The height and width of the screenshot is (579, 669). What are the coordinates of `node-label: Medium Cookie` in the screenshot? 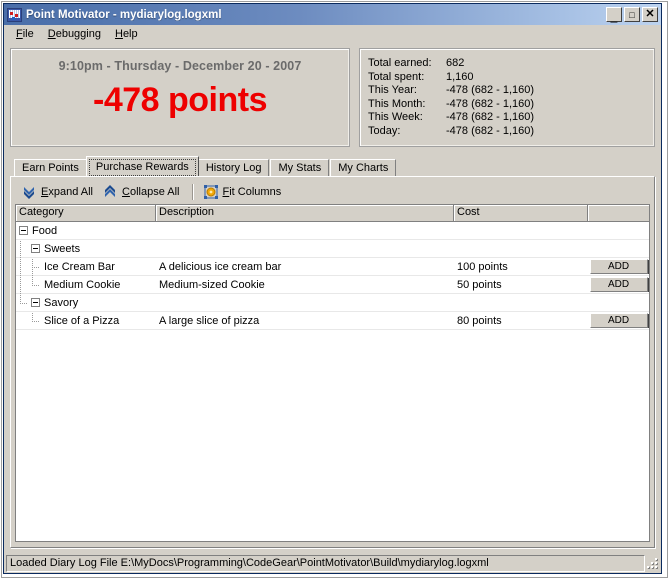 It's located at (82, 284).